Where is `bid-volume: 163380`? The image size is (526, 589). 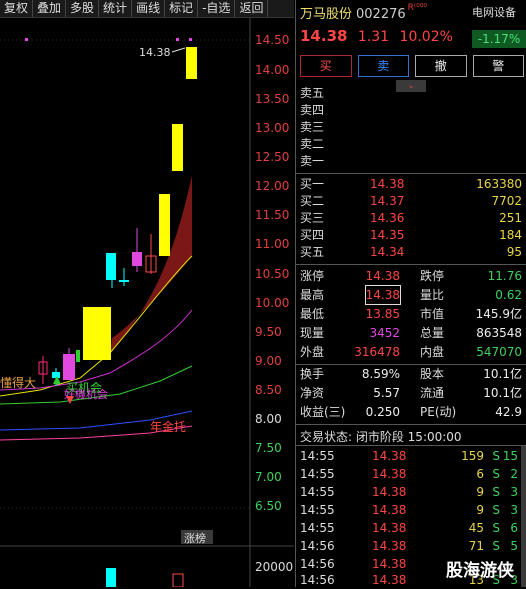
bid-volume: 163380 is located at coordinates (499, 184).